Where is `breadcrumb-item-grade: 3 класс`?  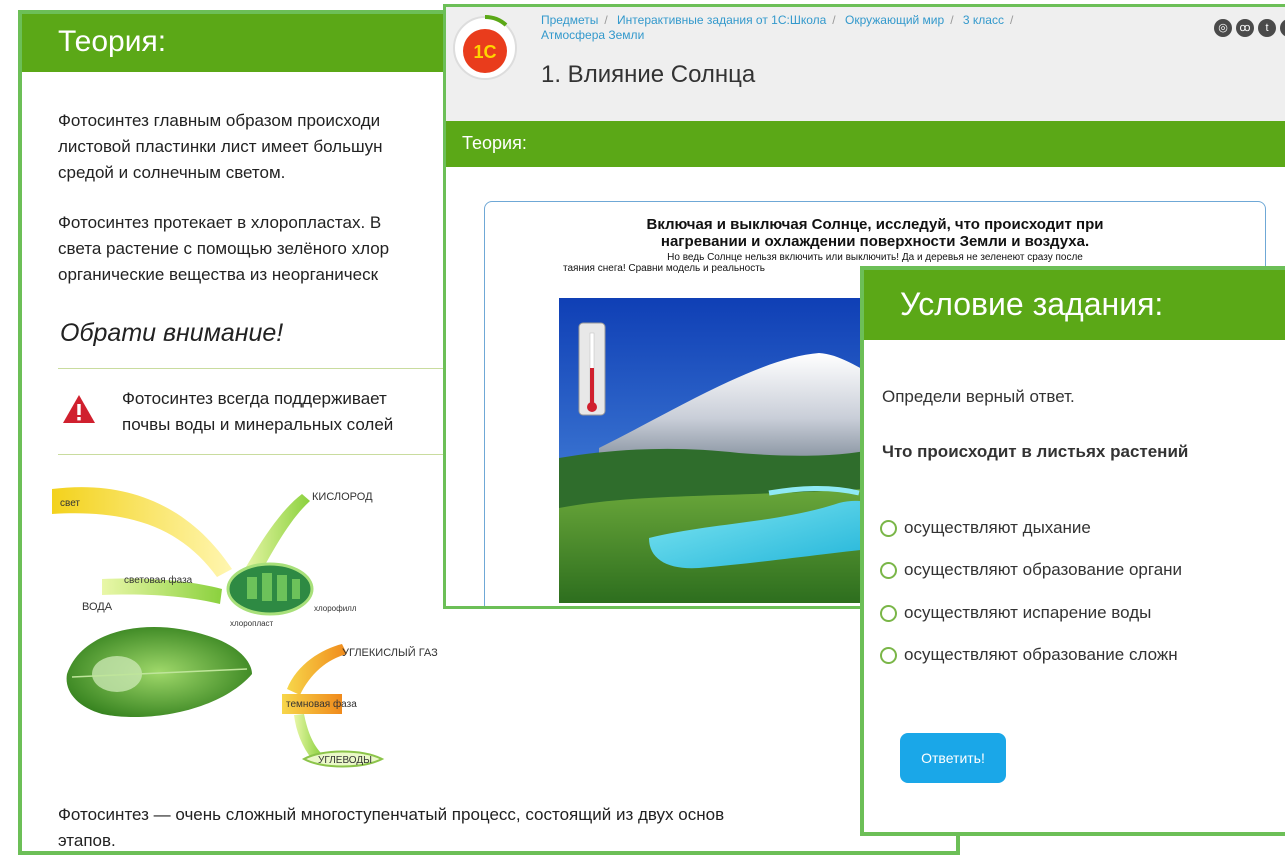
breadcrumb-item-grade: 3 класс is located at coordinates (983, 20).